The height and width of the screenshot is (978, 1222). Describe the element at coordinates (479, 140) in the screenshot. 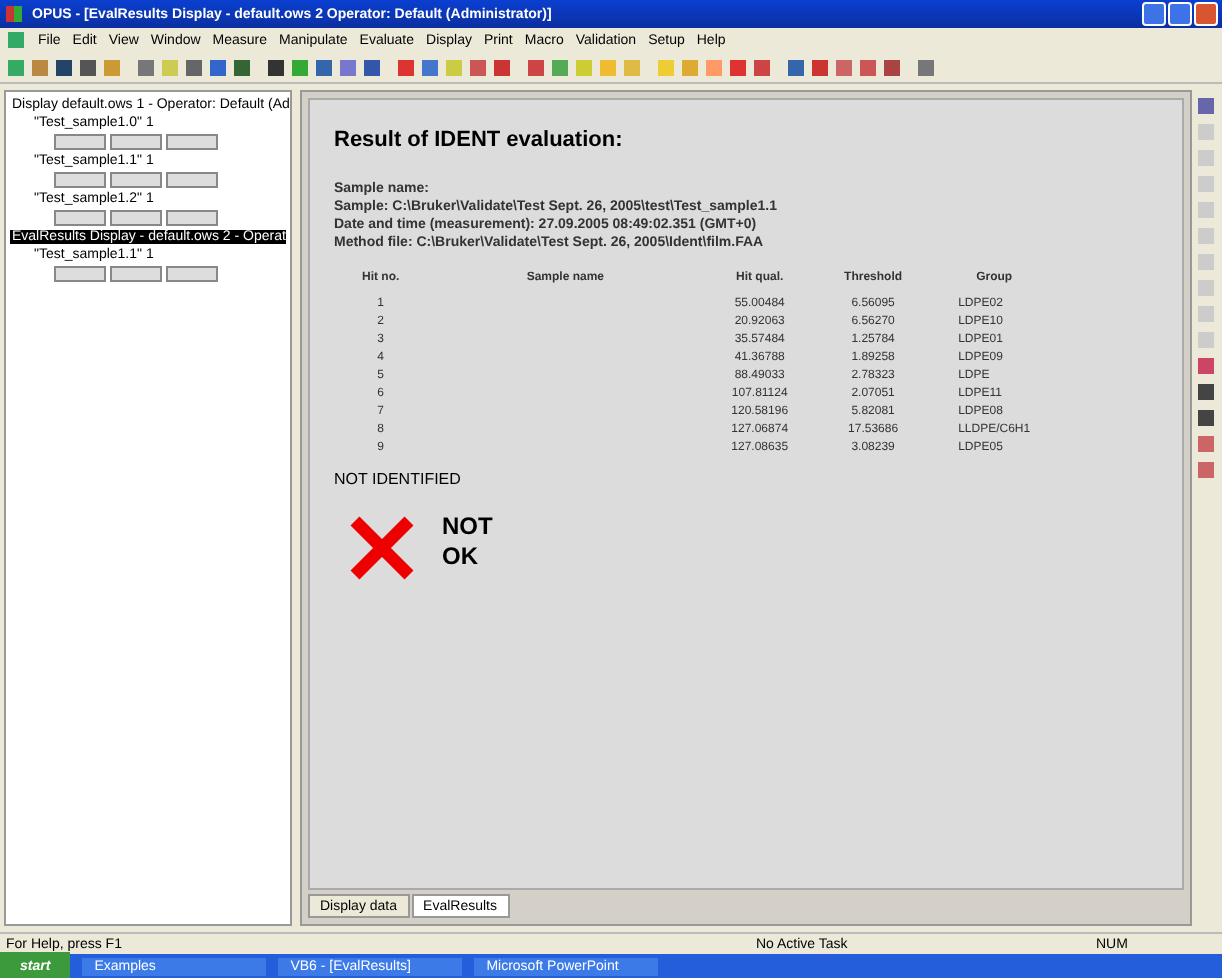

I see `report-title: Result of IDENT evaluation:` at that location.